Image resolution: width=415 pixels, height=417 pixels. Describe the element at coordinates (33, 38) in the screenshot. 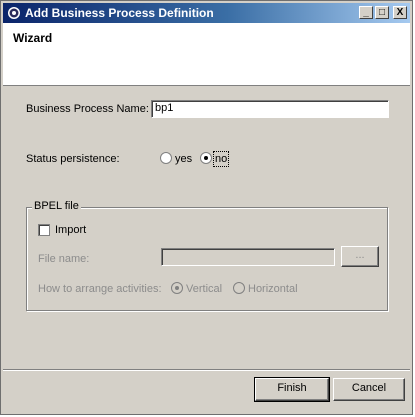

I see `wizard-heading: Wizard` at that location.